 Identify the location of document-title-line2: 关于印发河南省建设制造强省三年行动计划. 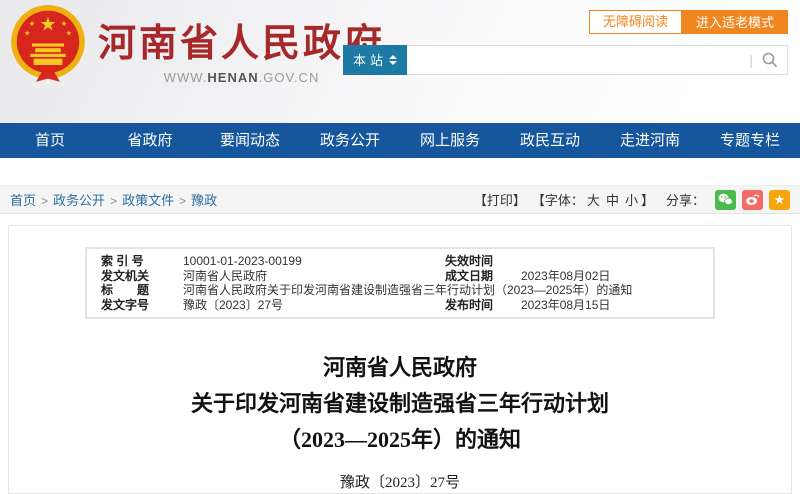
(399, 403).